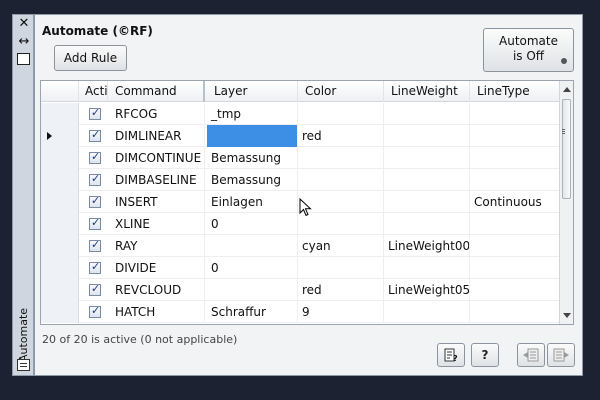 This screenshot has height=400, width=600. What do you see at coordinates (567, 89) in the screenshot?
I see `scroll-up-icon` at bounding box center [567, 89].